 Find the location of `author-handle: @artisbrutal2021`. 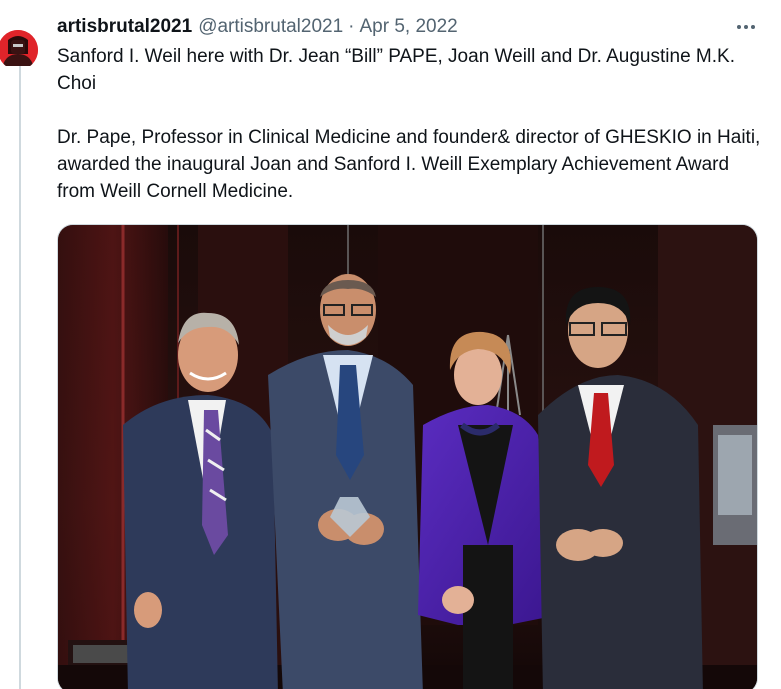

author-handle: @artisbrutal2021 is located at coordinates (270, 27).